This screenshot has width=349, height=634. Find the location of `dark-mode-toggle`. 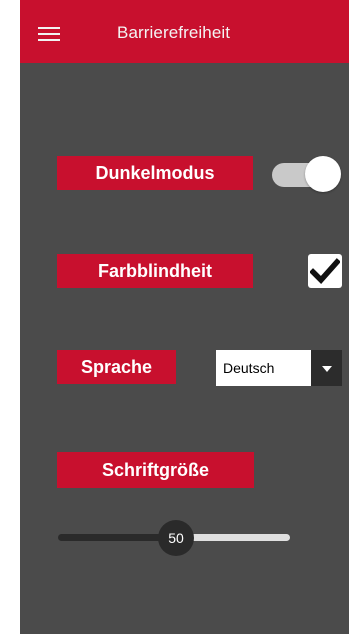

dark-mode-toggle is located at coordinates (307, 174).